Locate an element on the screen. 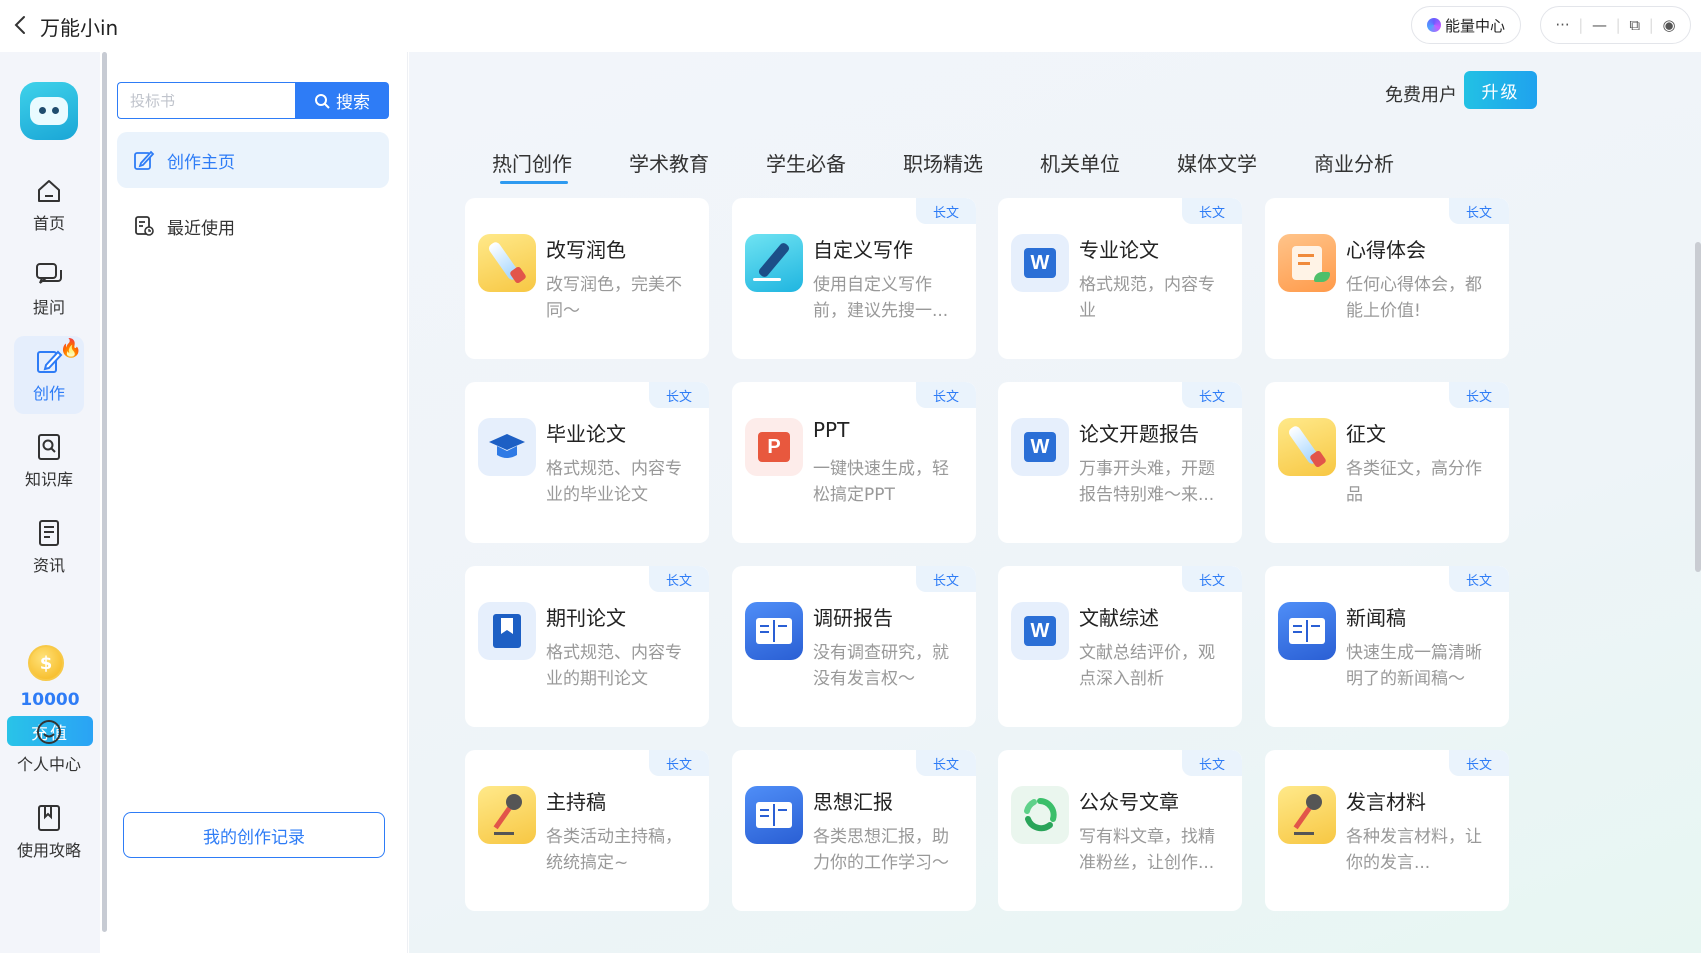 Image resolution: width=1701 pixels, height=953 pixels. template-card: 长文 调研报告 没有调查研究，就没有发言权～ is located at coordinates (854, 646).